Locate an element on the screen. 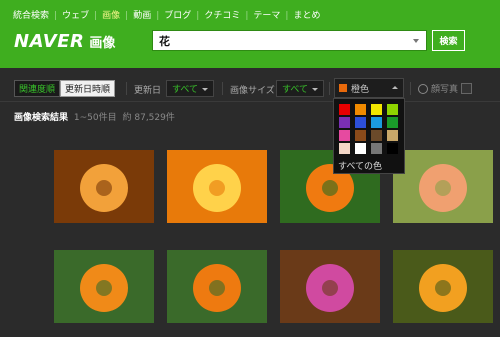 Image resolution: width=500 pixels, height=337 pixels. sort-relevance-button: 関連度順 is located at coordinates (37, 88).